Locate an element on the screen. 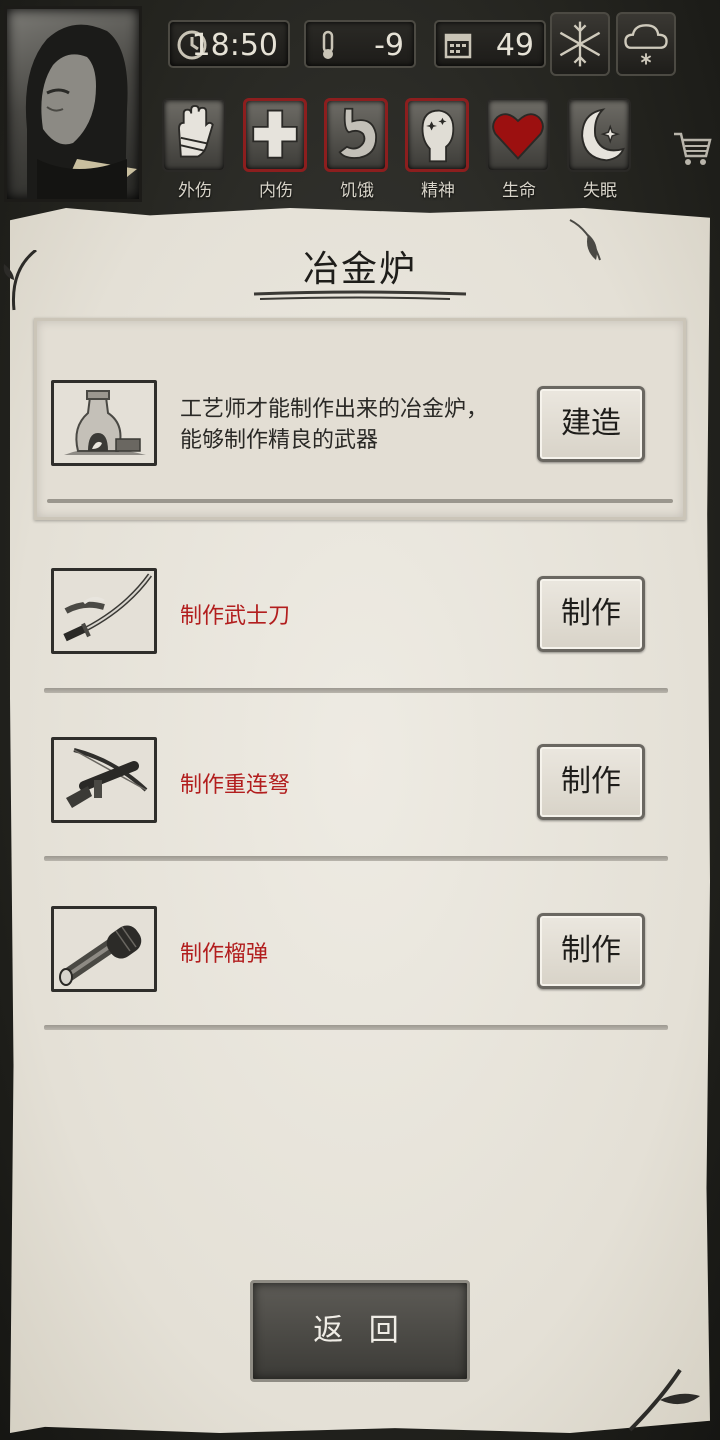  status-internal-injury: 内伤 is located at coordinates (276, 149).